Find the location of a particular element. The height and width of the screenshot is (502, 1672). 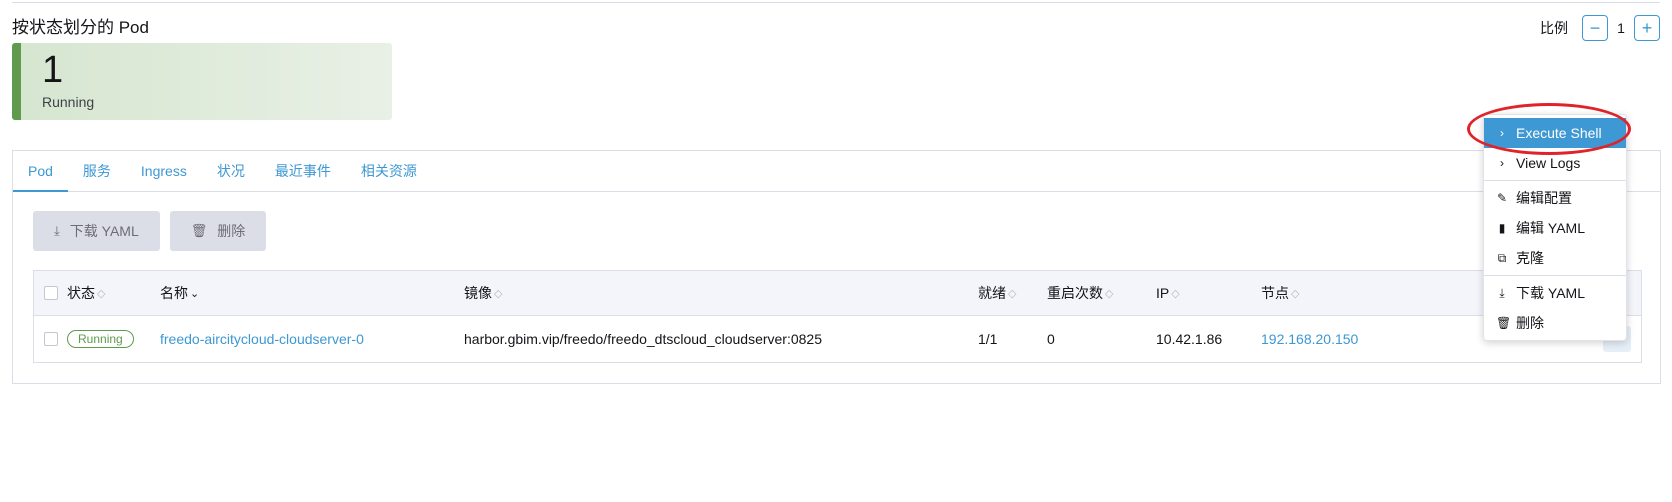

menu-item-clone: ⧉ 克隆 is located at coordinates (1555, 258).